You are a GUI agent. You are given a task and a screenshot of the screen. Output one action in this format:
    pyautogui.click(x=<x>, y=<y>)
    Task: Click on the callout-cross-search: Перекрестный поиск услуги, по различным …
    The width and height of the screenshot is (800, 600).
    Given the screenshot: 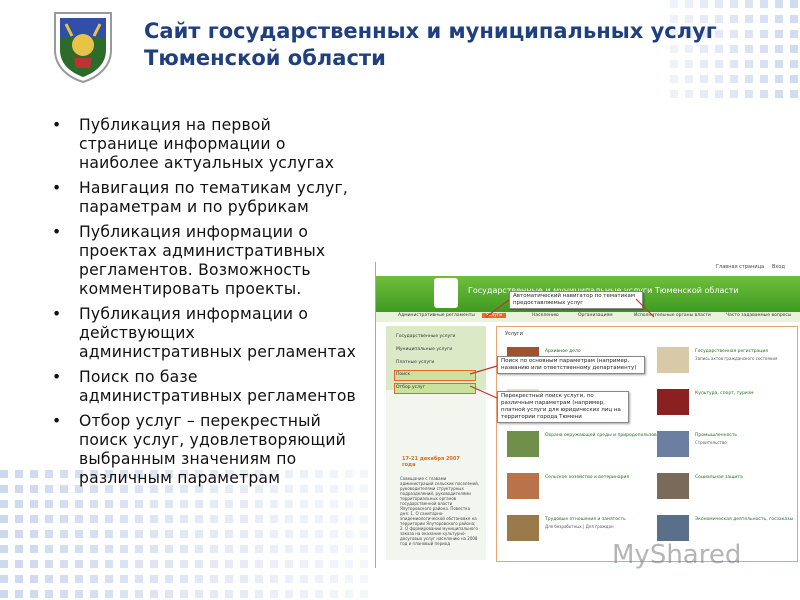 What is the action you would take?
    pyautogui.click(x=563, y=407)
    